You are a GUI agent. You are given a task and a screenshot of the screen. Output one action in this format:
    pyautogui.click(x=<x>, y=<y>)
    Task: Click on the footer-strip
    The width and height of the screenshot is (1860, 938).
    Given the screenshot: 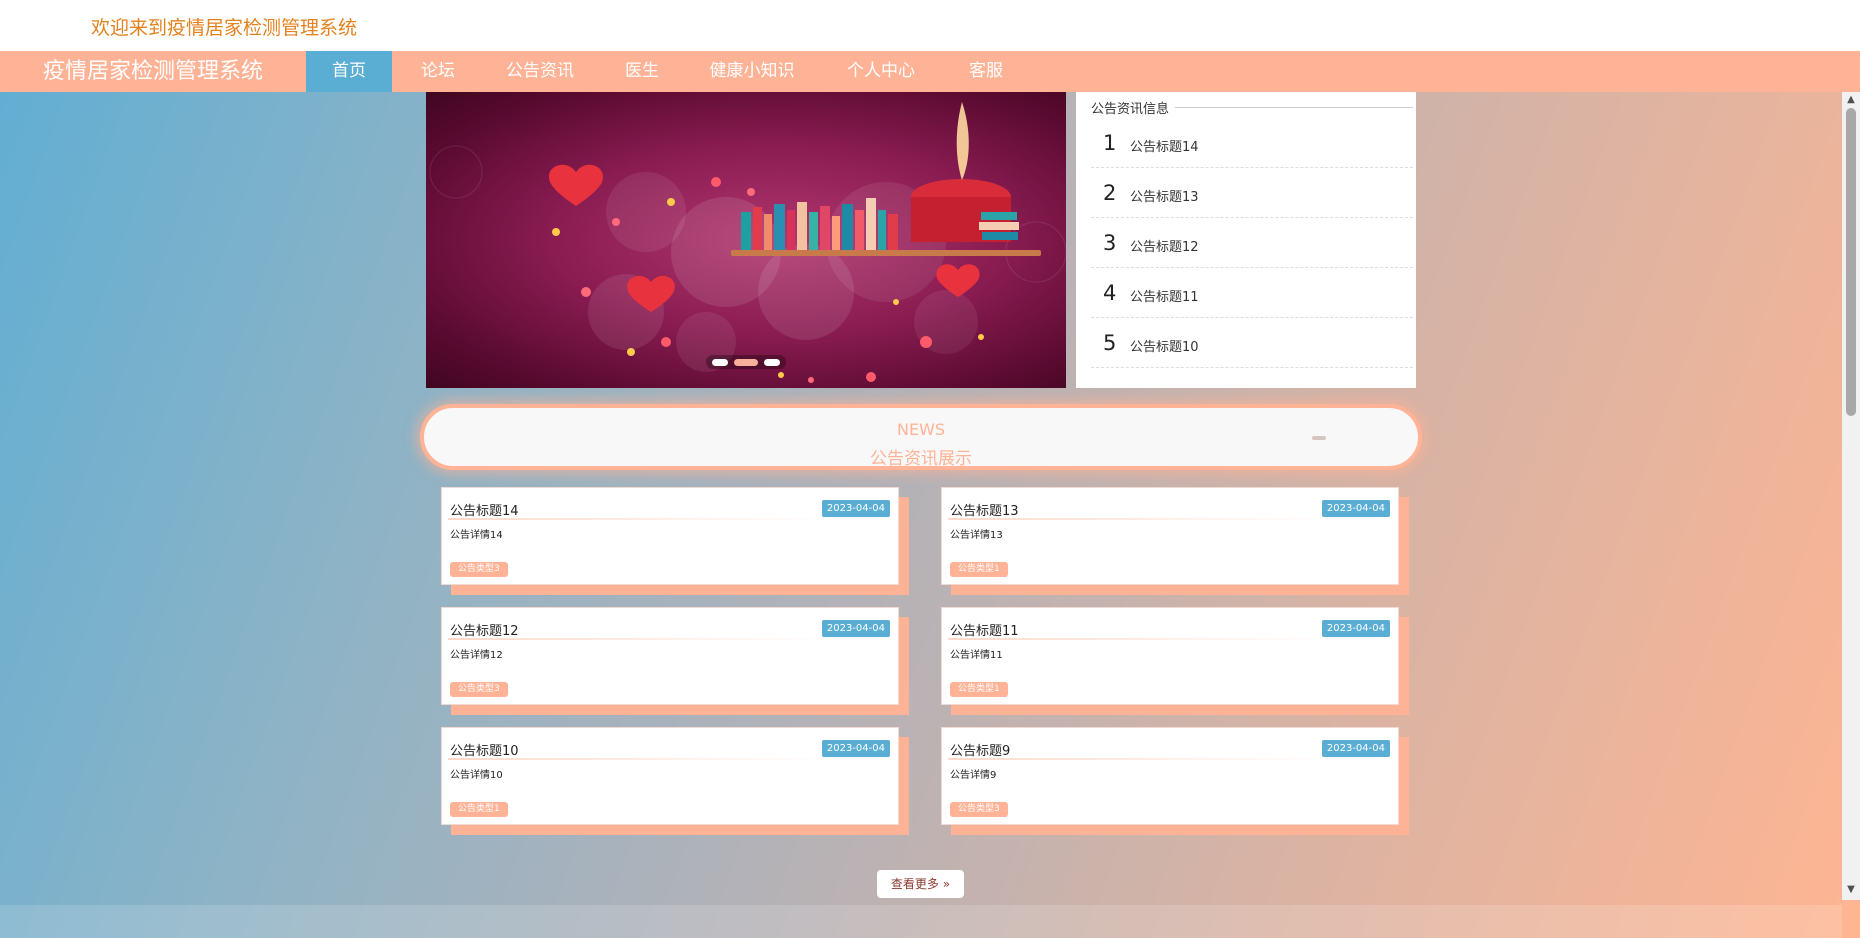 What is the action you would take?
    pyautogui.click(x=921, y=921)
    